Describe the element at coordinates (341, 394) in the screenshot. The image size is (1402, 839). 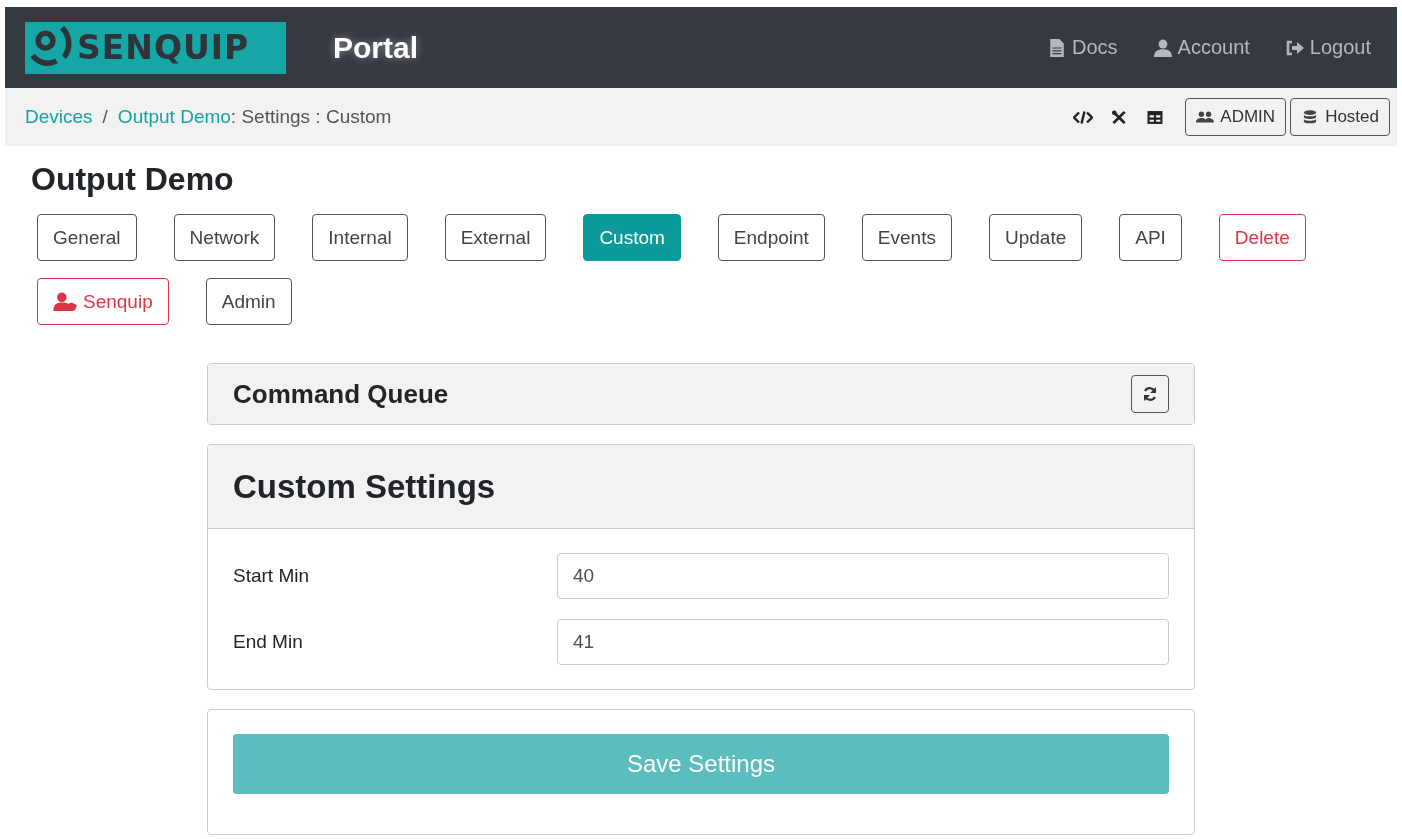
I see `card-title: Command Queue` at that location.